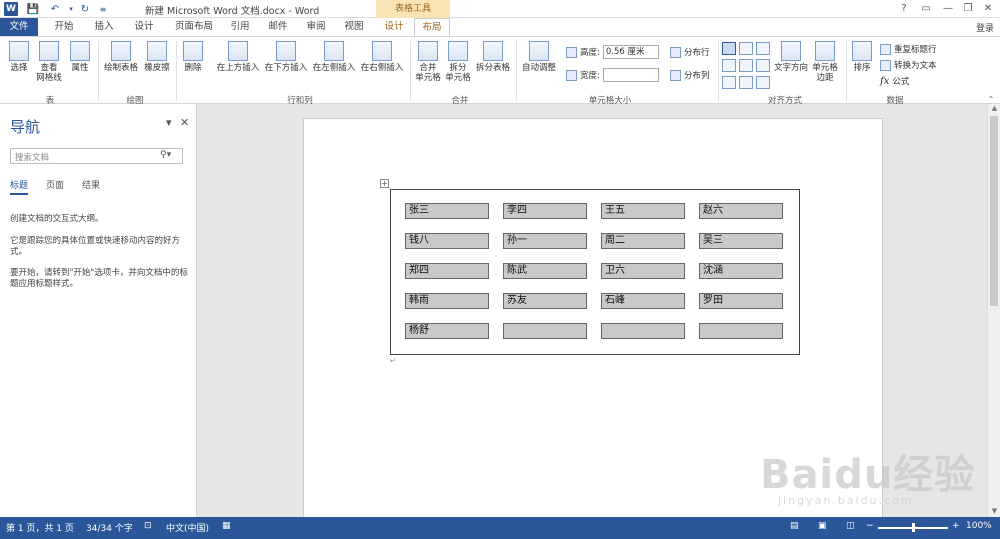 The width and height of the screenshot is (1000, 539). What do you see at coordinates (394, 27) in the screenshot?
I see `tab-table-design: 设计` at bounding box center [394, 27].